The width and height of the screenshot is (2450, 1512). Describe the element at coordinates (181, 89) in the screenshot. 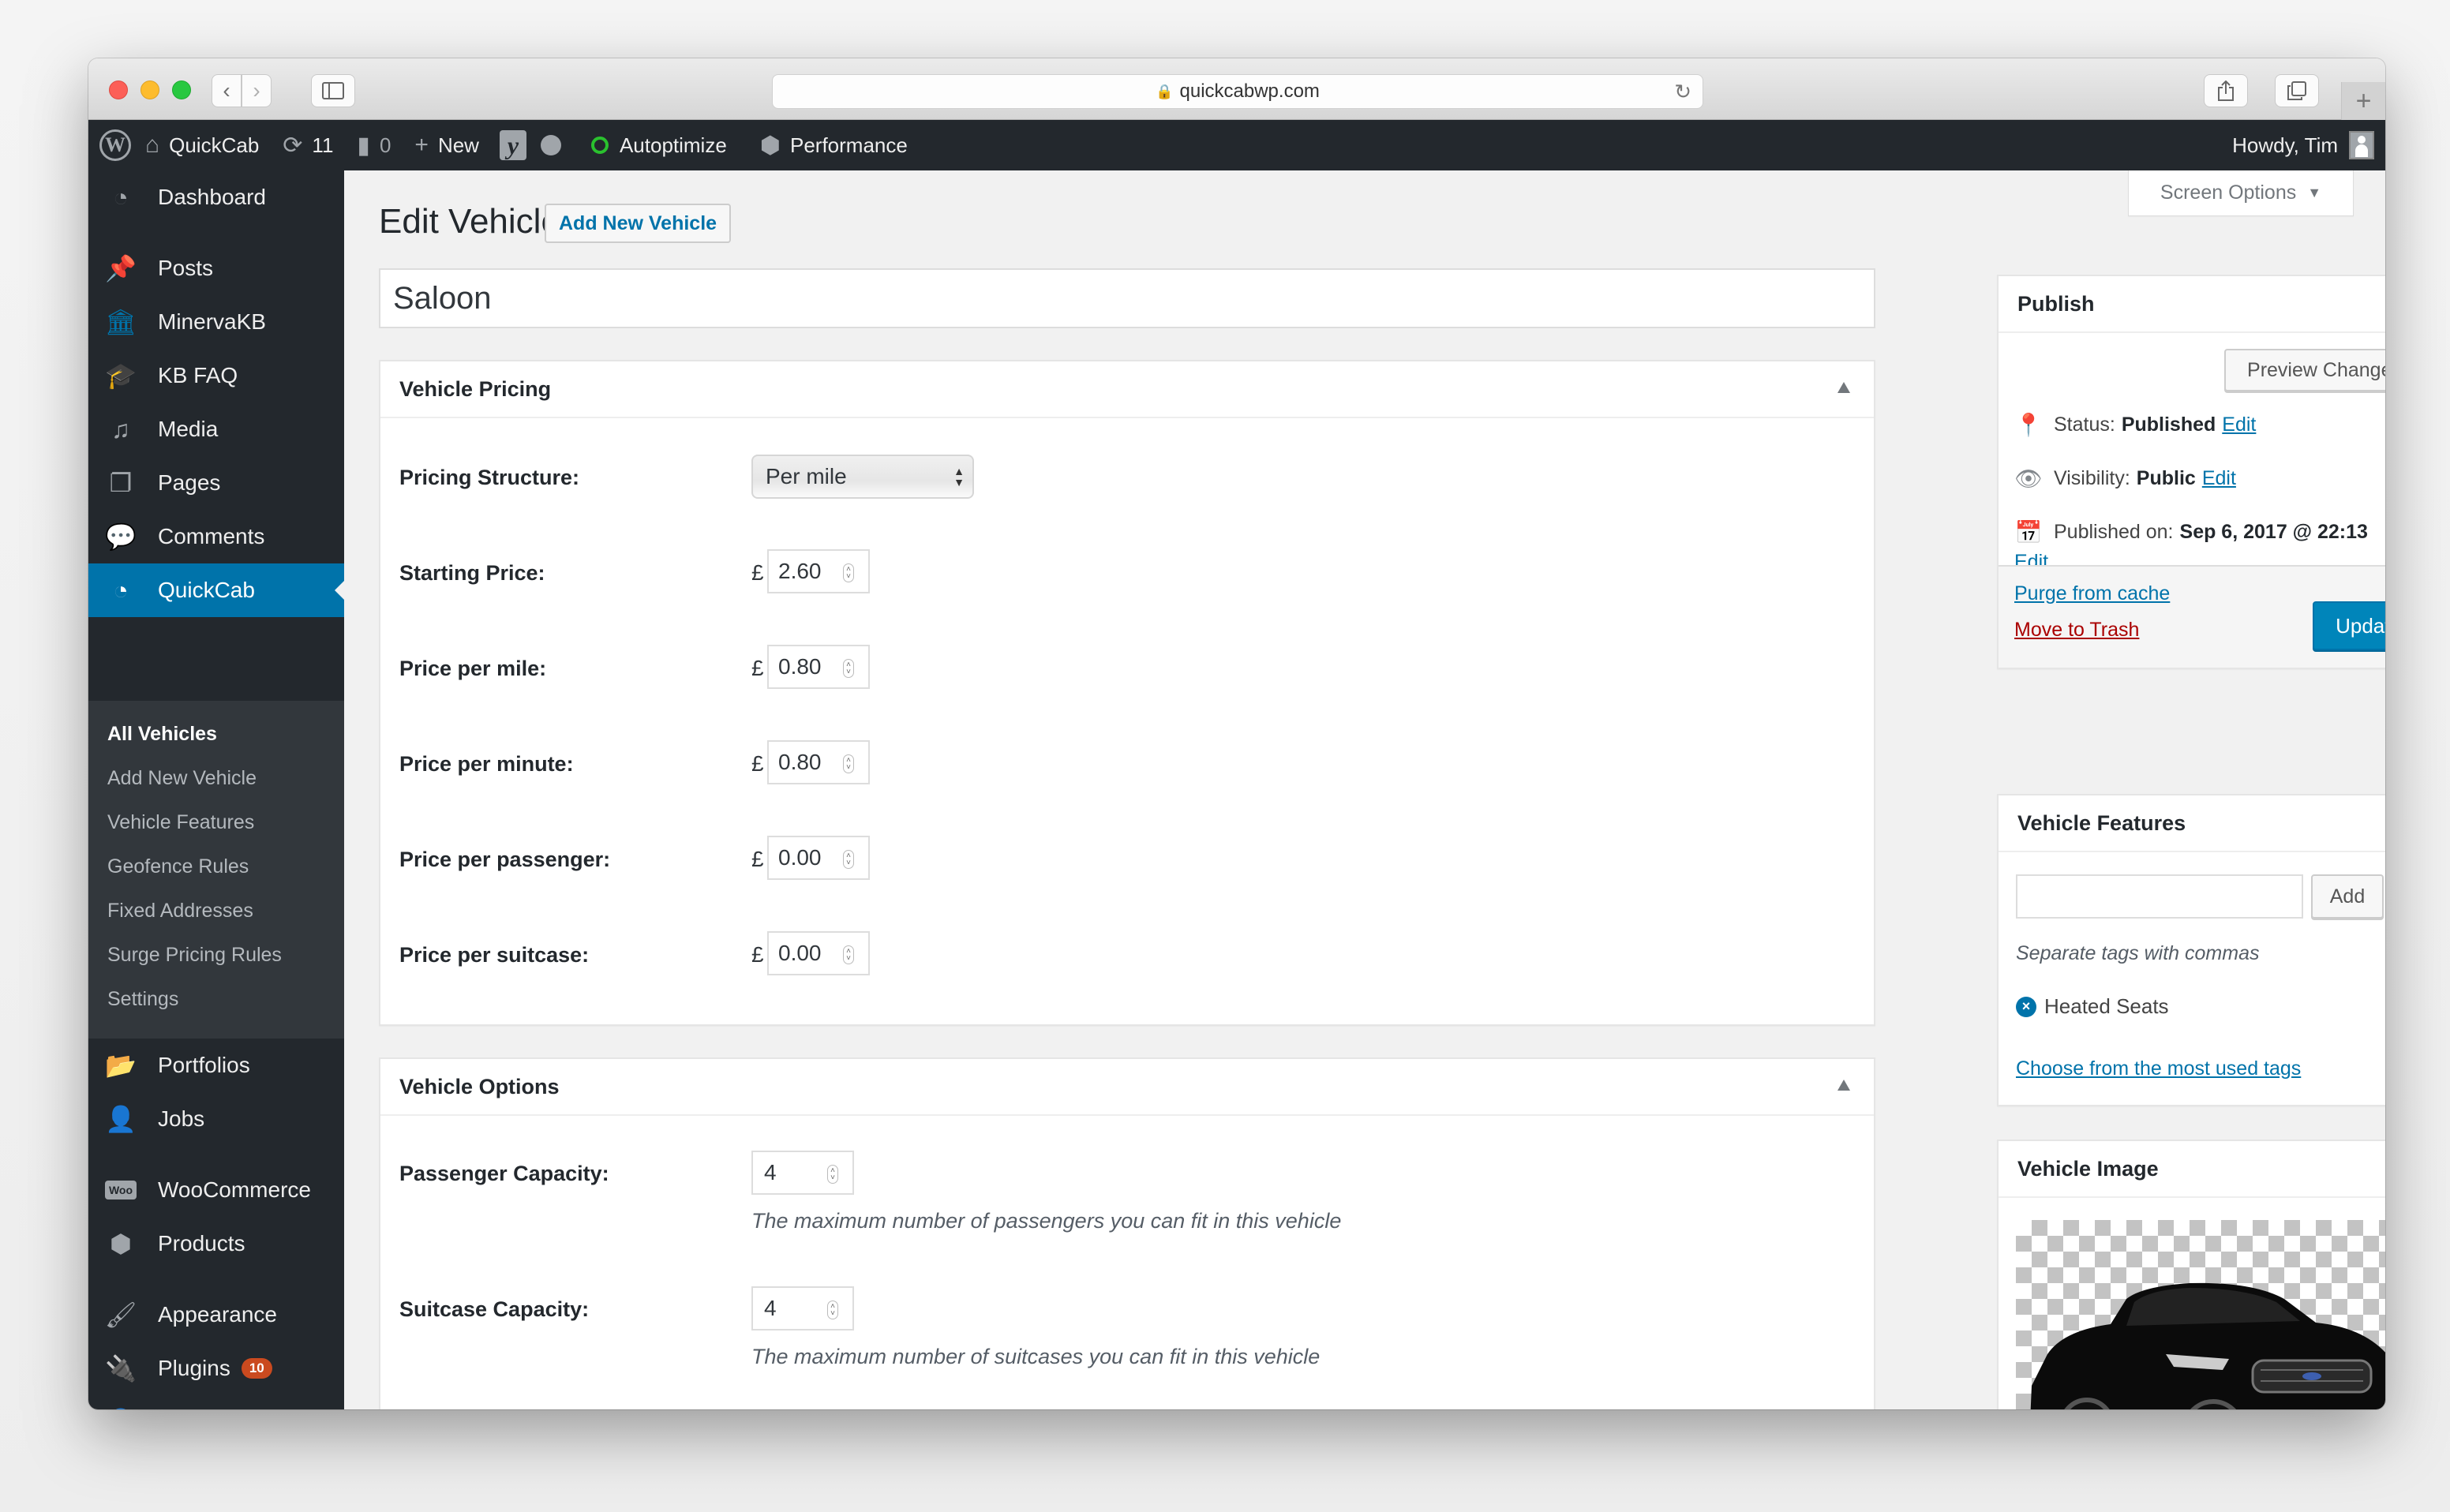

I see `zoom-window-button` at that location.